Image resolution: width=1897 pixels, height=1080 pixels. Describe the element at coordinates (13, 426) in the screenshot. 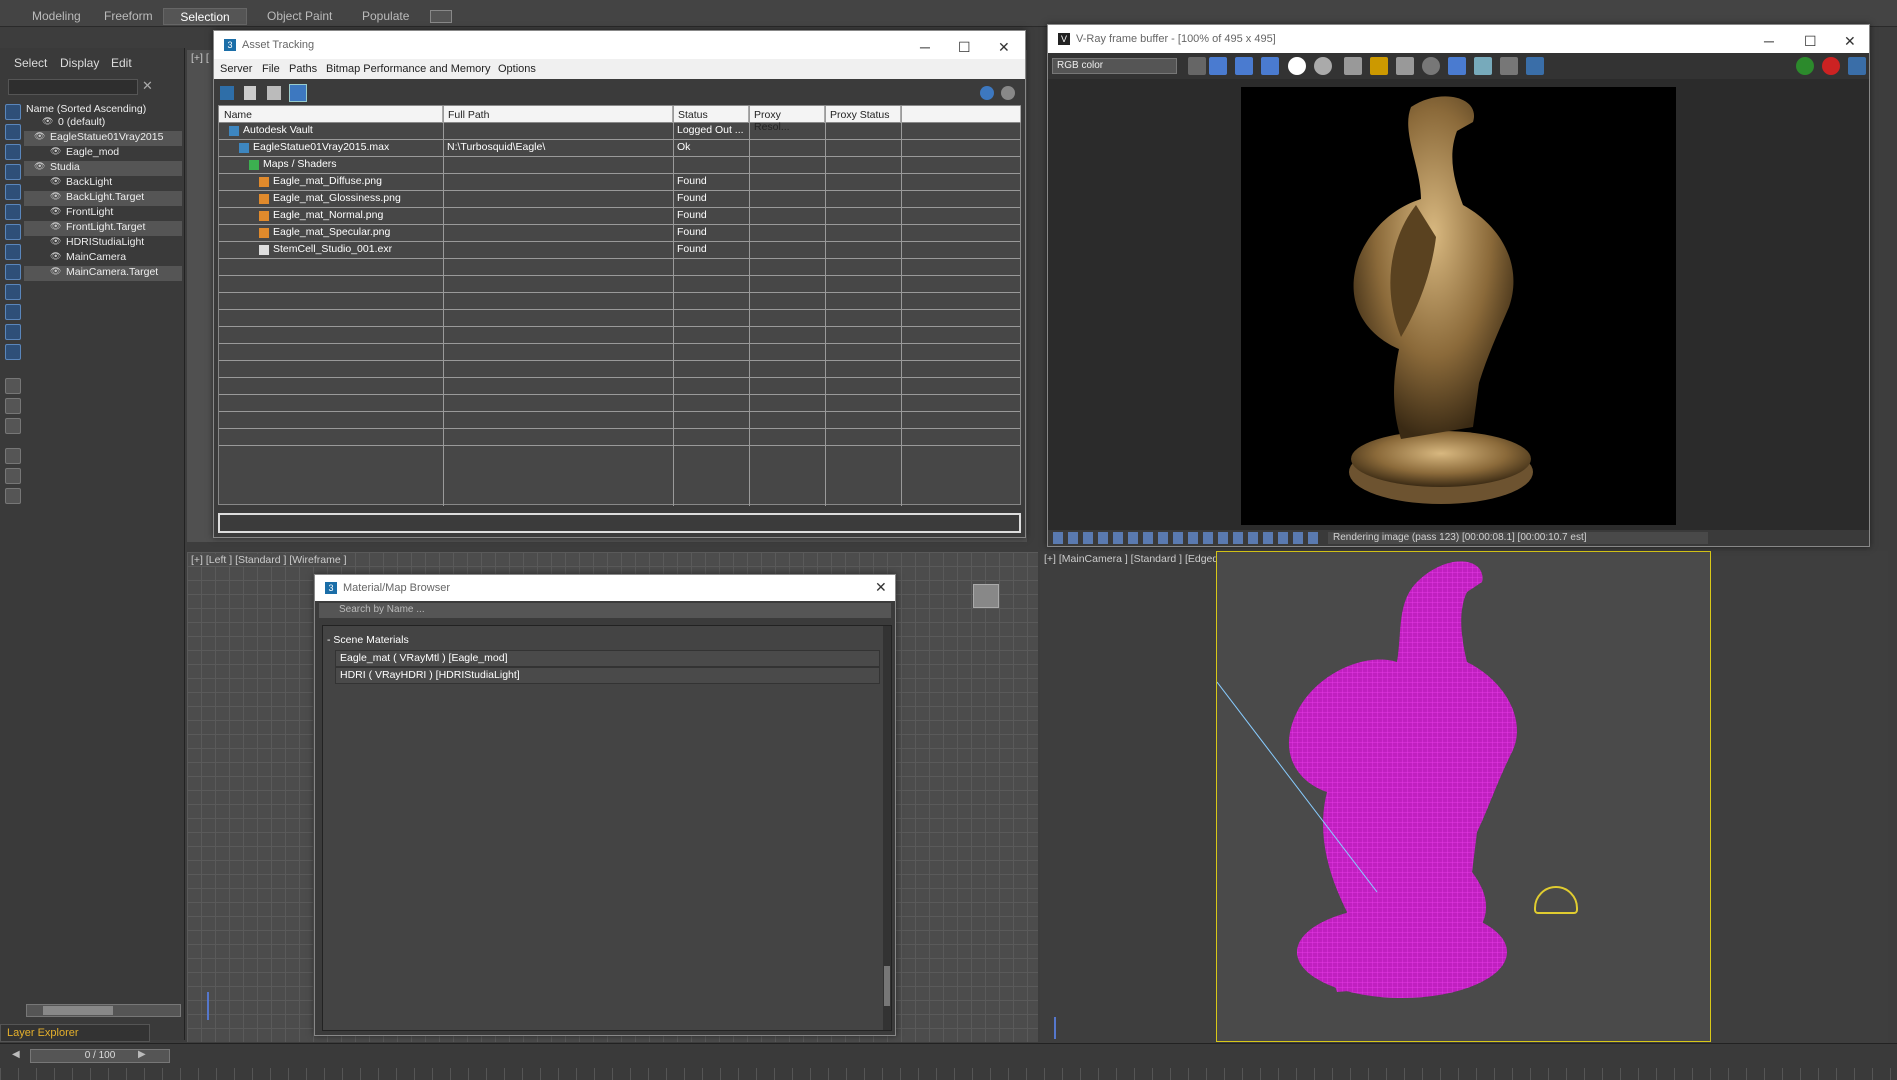

I see `tool-list-icon` at that location.